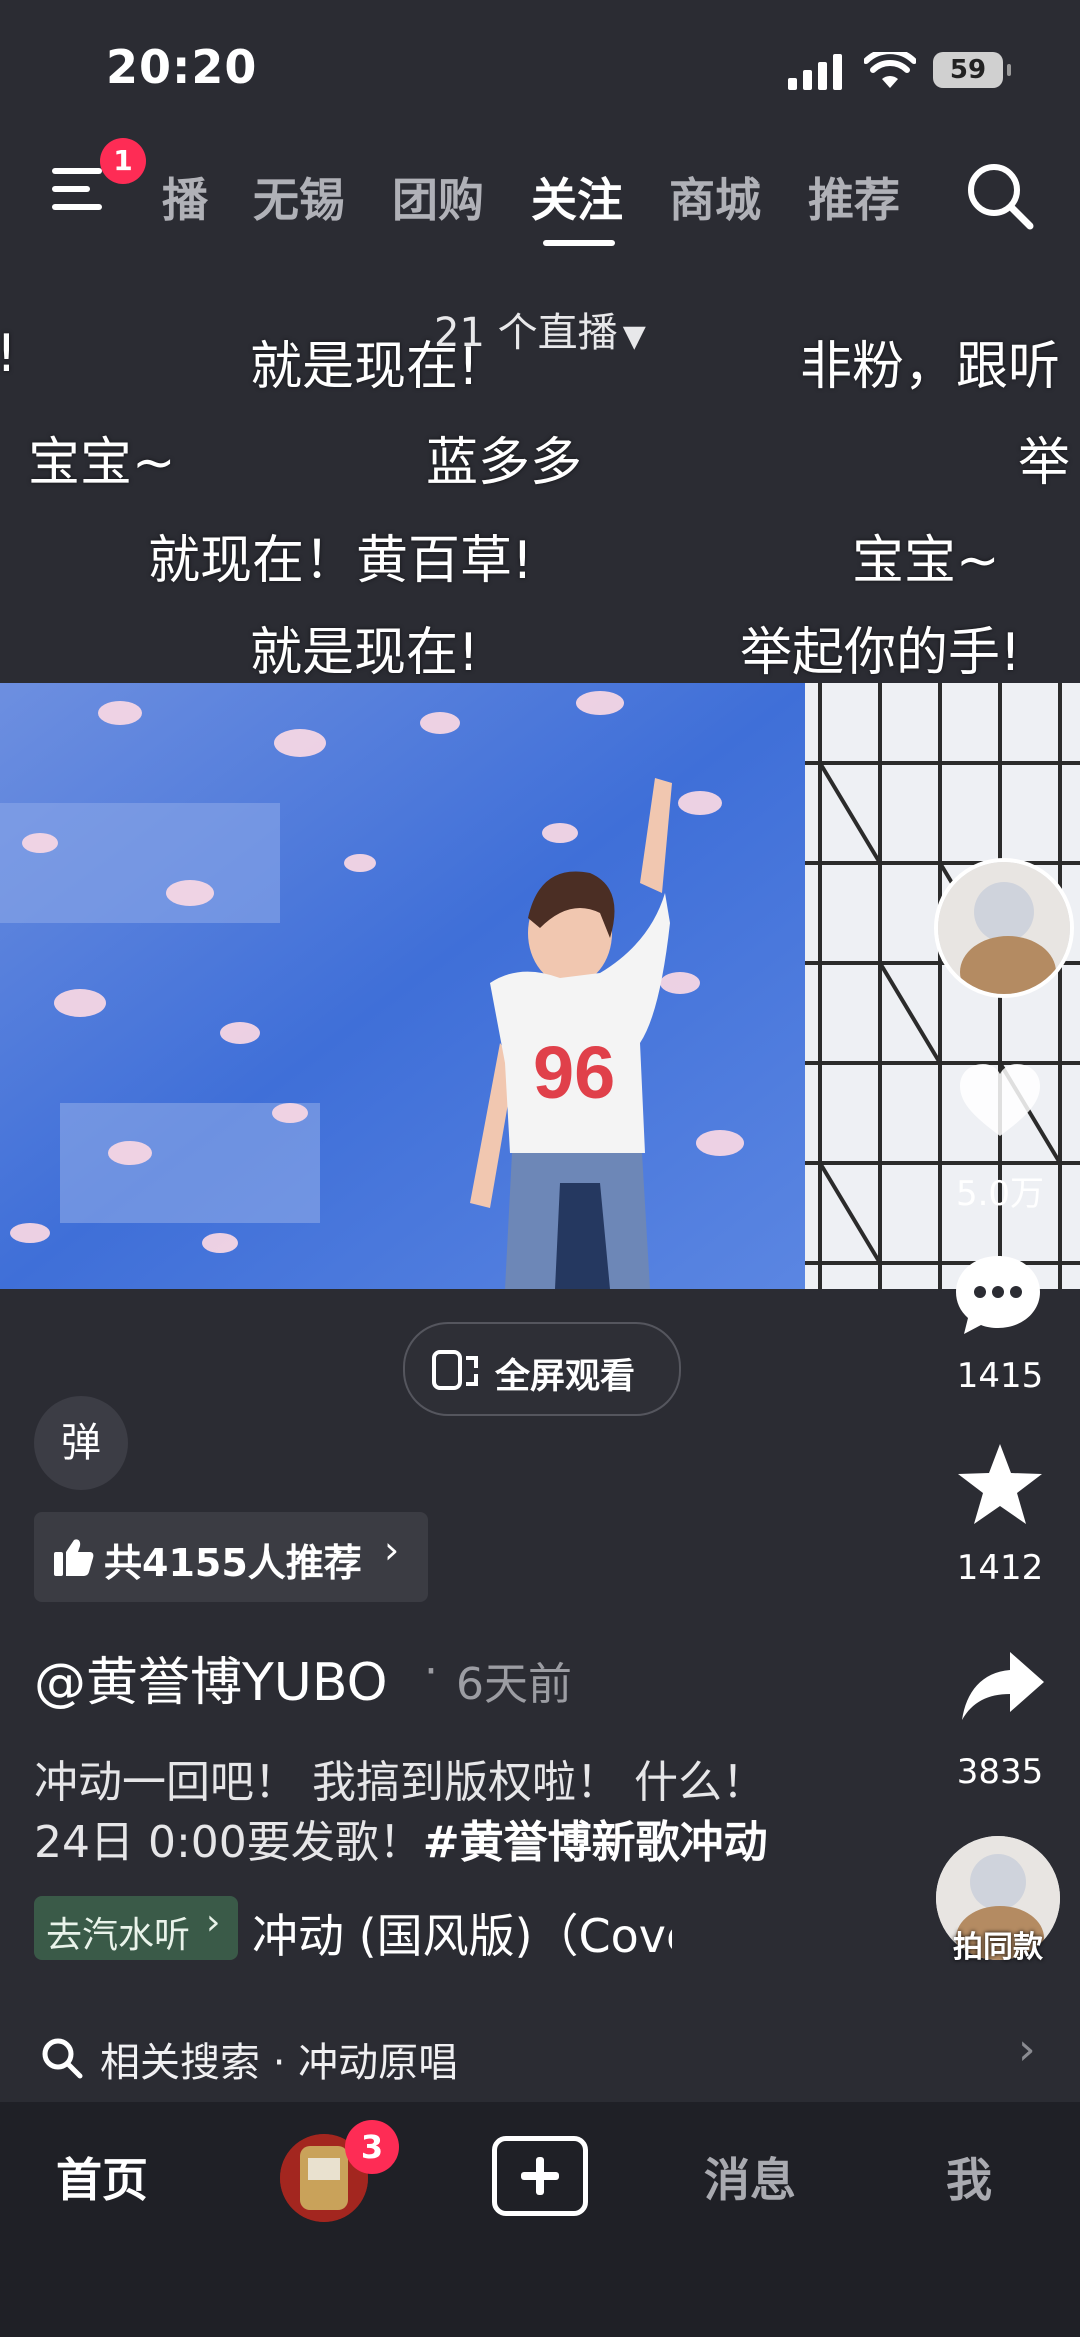  Describe the element at coordinates (715, 197) in the screenshot. I see `tab-mall: 商城` at that location.